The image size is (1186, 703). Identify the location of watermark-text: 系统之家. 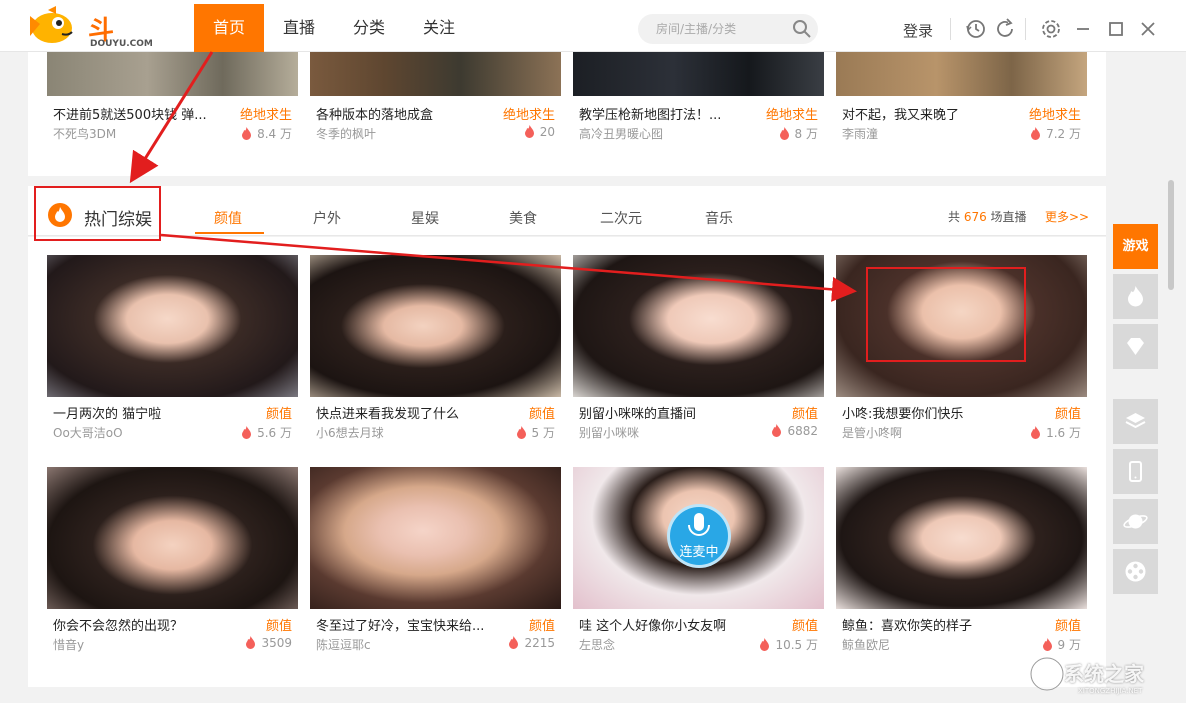
(1104, 674).